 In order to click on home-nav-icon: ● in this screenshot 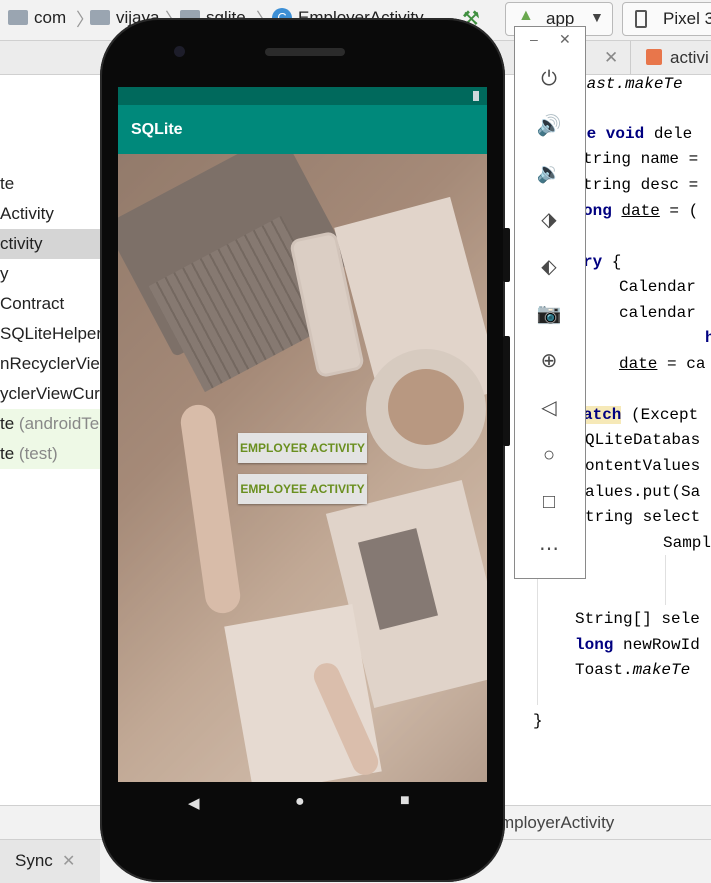, I will do `click(300, 802)`.